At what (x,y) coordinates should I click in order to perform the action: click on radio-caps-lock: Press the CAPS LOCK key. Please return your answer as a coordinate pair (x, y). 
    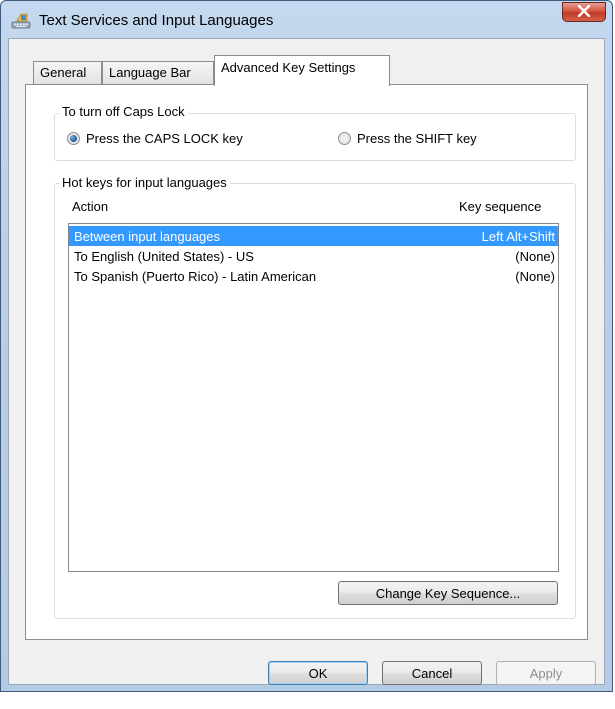
    Looking at the image, I should click on (155, 138).